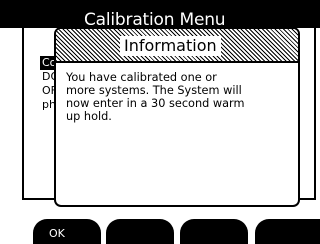  I want to click on dialog-message-line: You have calibrated one or, so click(141, 77).